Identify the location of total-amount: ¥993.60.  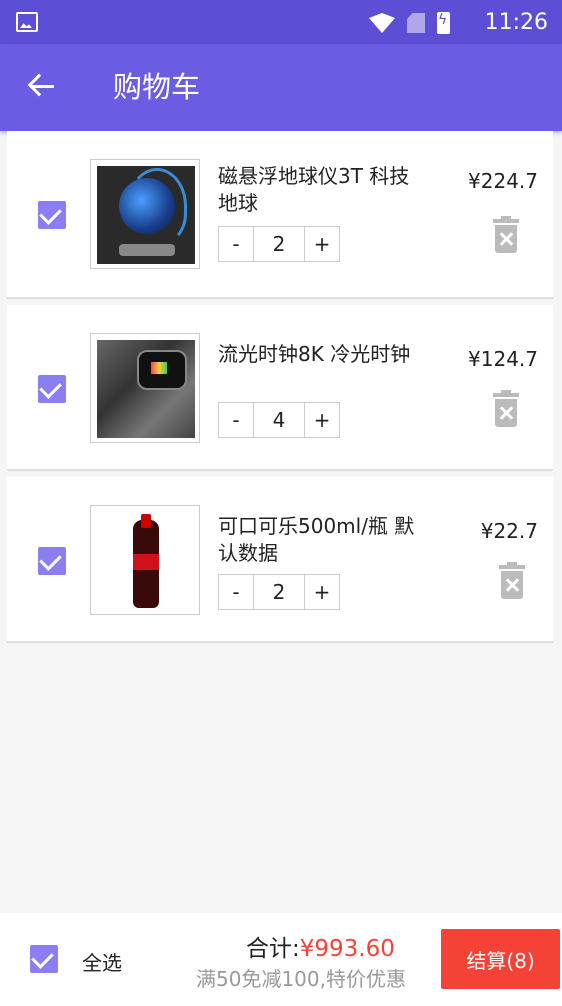
(347, 949).